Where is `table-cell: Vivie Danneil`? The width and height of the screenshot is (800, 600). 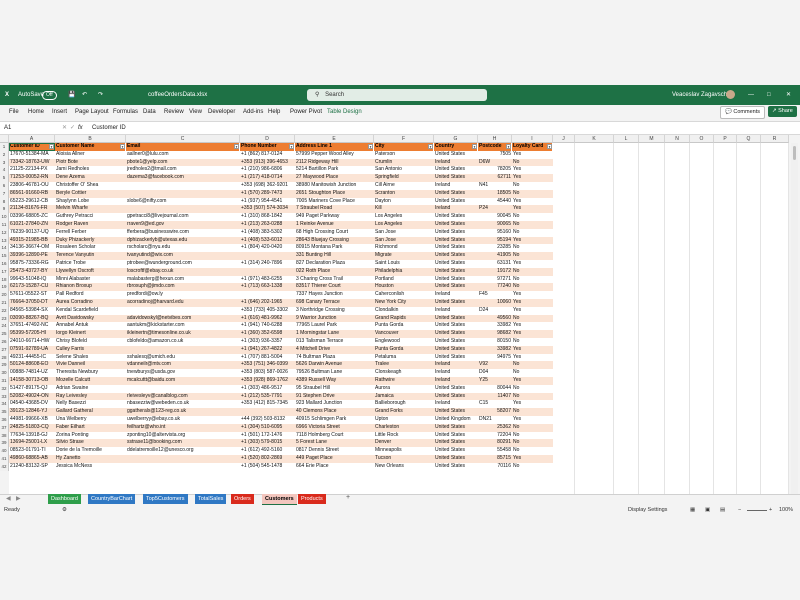 table-cell: Vivie Danneil is located at coordinates (90, 365).